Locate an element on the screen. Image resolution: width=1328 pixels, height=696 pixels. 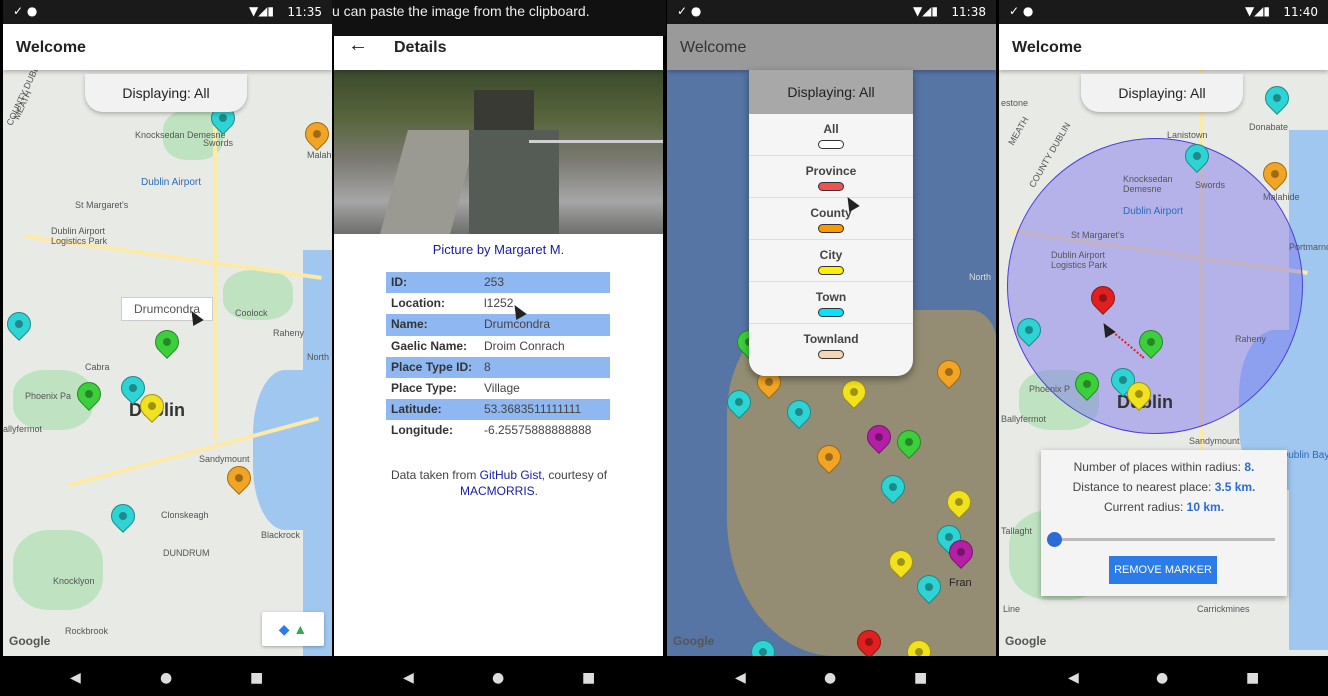
filter-option-townland: Townland is located at coordinates (831, 345).